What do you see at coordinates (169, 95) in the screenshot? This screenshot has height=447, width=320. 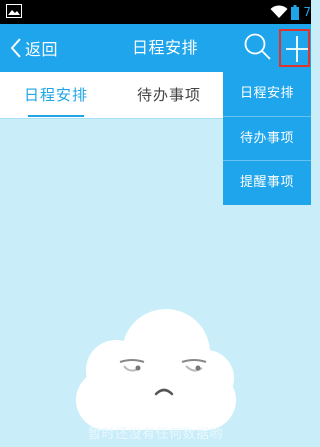 I see `tab-todo: 待办事项` at bounding box center [169, 95].